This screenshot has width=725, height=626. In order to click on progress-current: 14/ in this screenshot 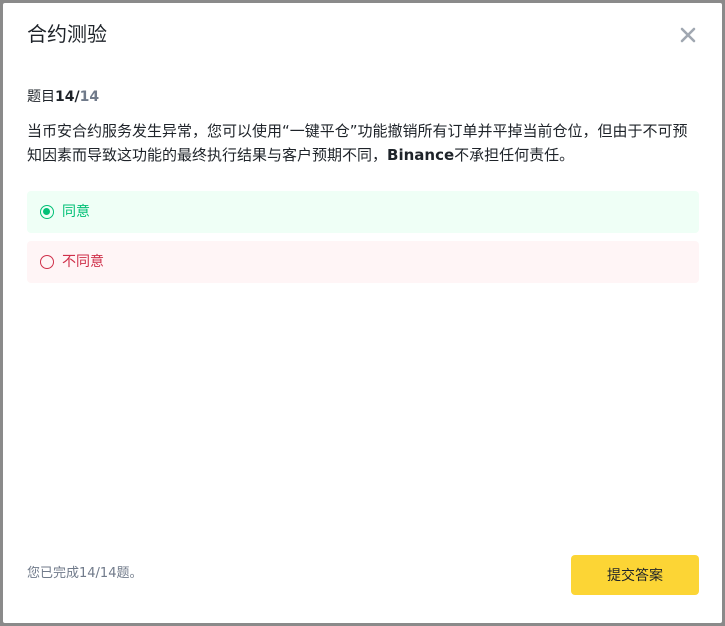, I will do `click(67, 97)`.